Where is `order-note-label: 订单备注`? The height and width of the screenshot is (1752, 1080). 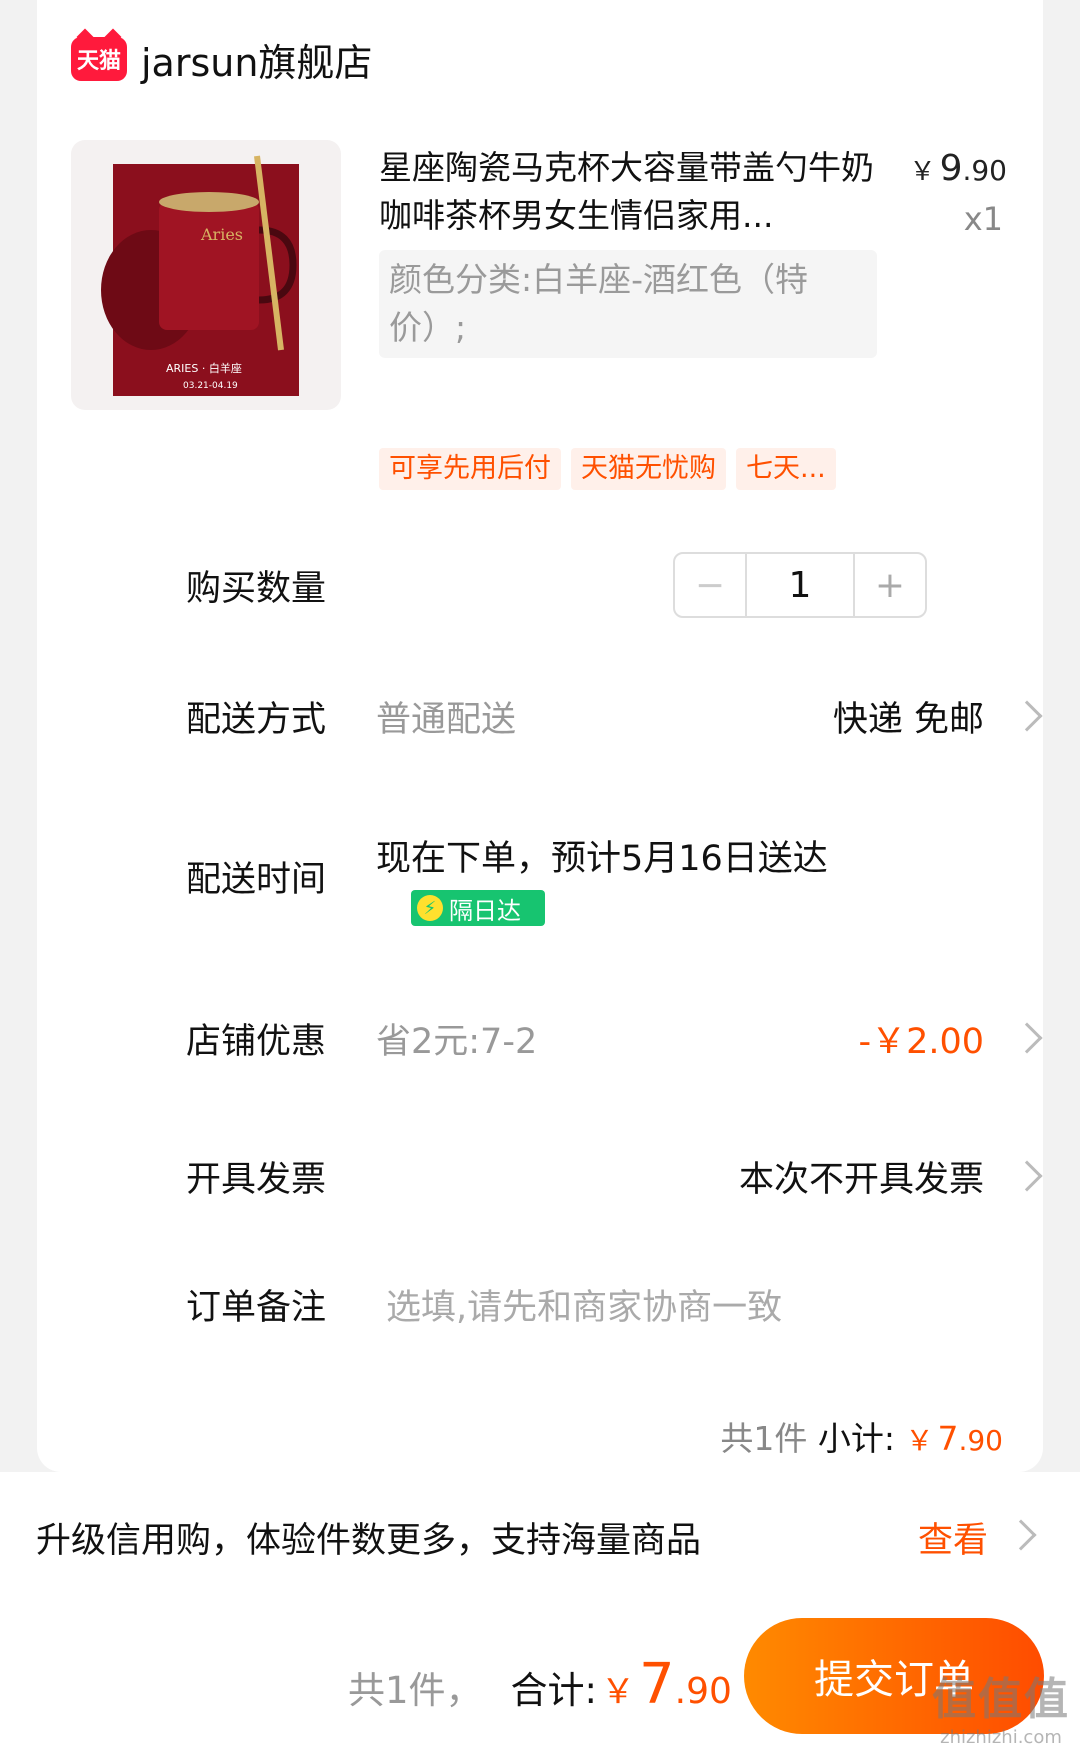 order-note-label: 订单备注 is located at coordinates (256, 1307).